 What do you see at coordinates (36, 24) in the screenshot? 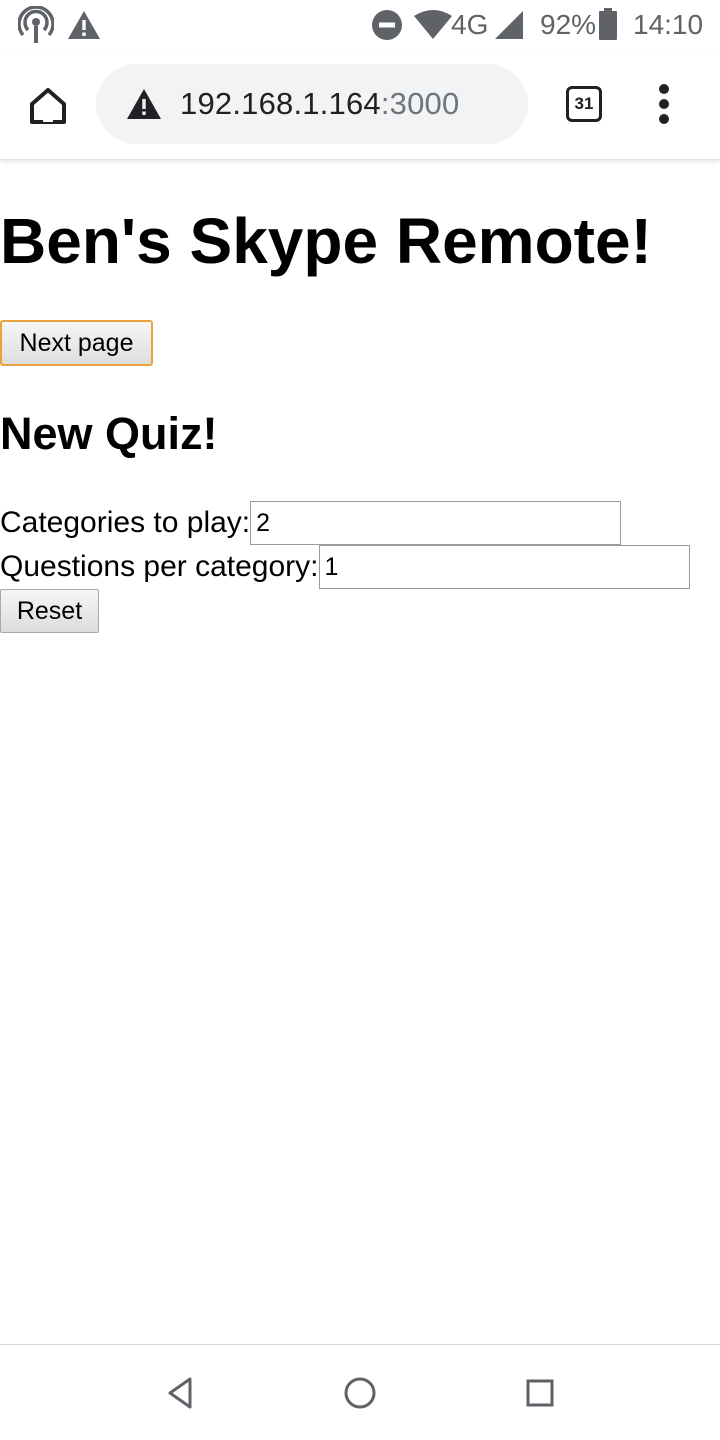
I see `hotspot-icon` at bounding box center [36, 24].